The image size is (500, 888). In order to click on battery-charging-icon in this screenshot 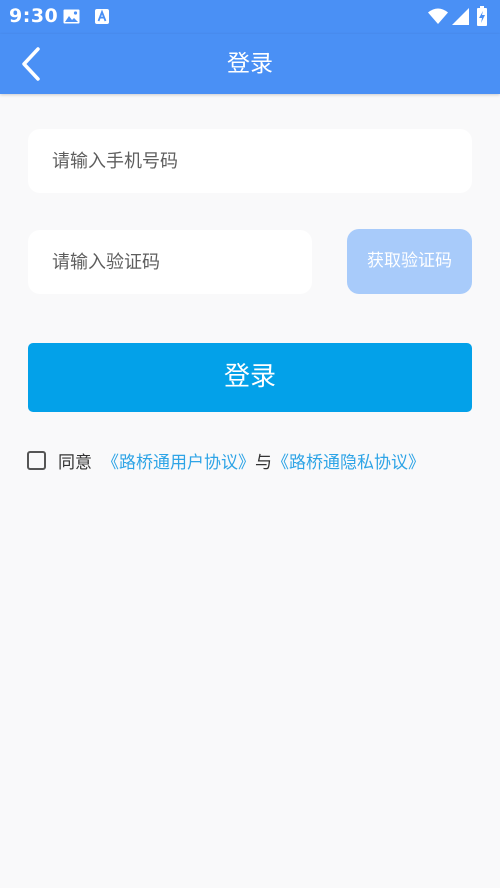, I will do `click(482, 16)`.